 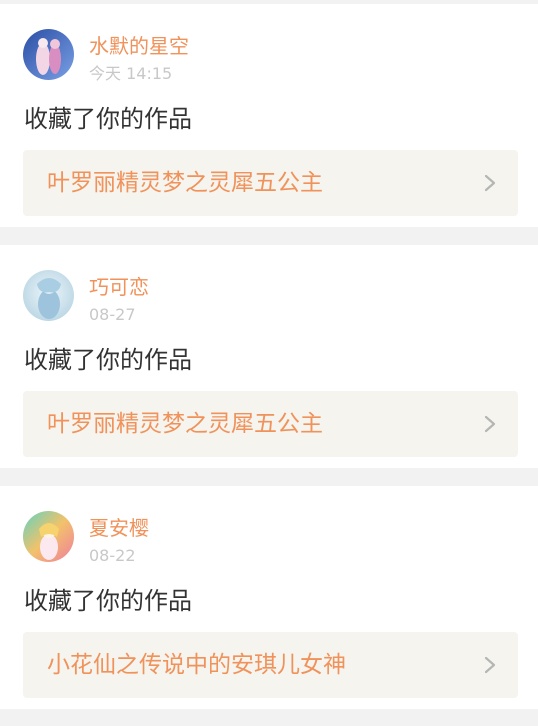 What do you see at coordinates (112, 555) in the screenshot?
I see `timestamp: 08-22` at bounding box center [112, 555].